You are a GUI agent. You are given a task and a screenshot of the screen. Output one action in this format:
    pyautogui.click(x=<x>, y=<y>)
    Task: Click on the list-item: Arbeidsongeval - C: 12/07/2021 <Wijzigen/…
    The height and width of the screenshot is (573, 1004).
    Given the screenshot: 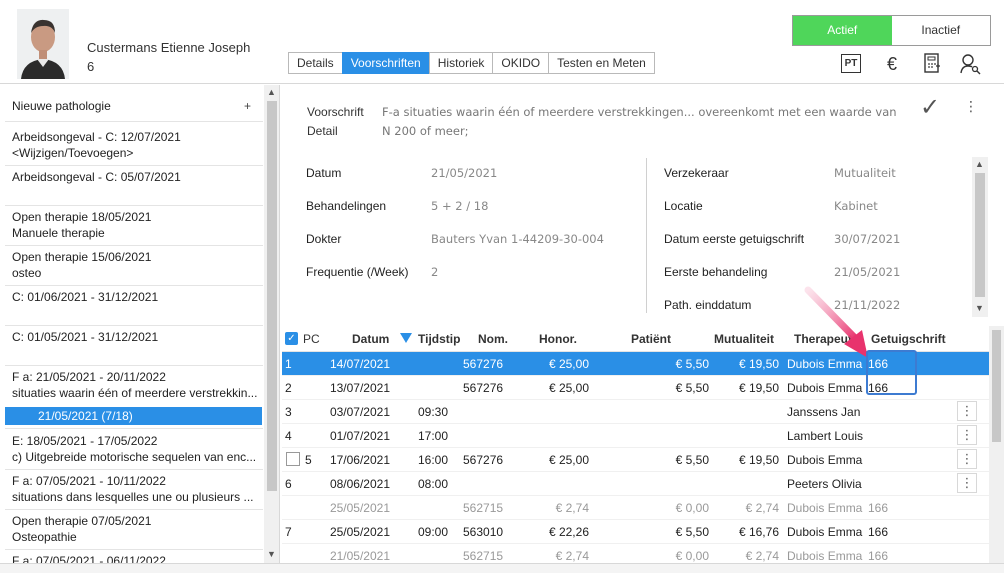 What is the action you would take?
    pyautogui.click(x=137, y=145)
    